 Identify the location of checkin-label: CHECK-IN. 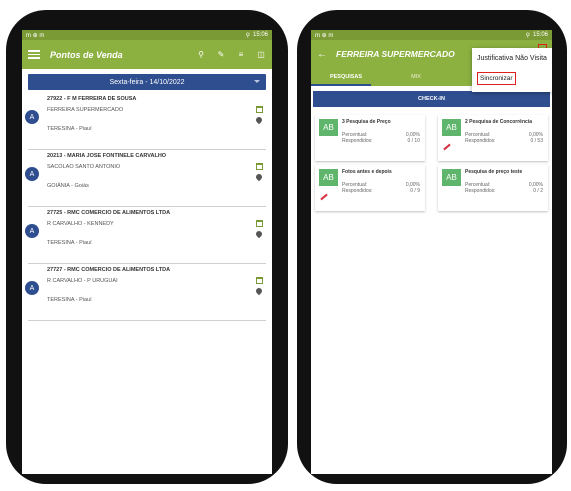
(431, 99).